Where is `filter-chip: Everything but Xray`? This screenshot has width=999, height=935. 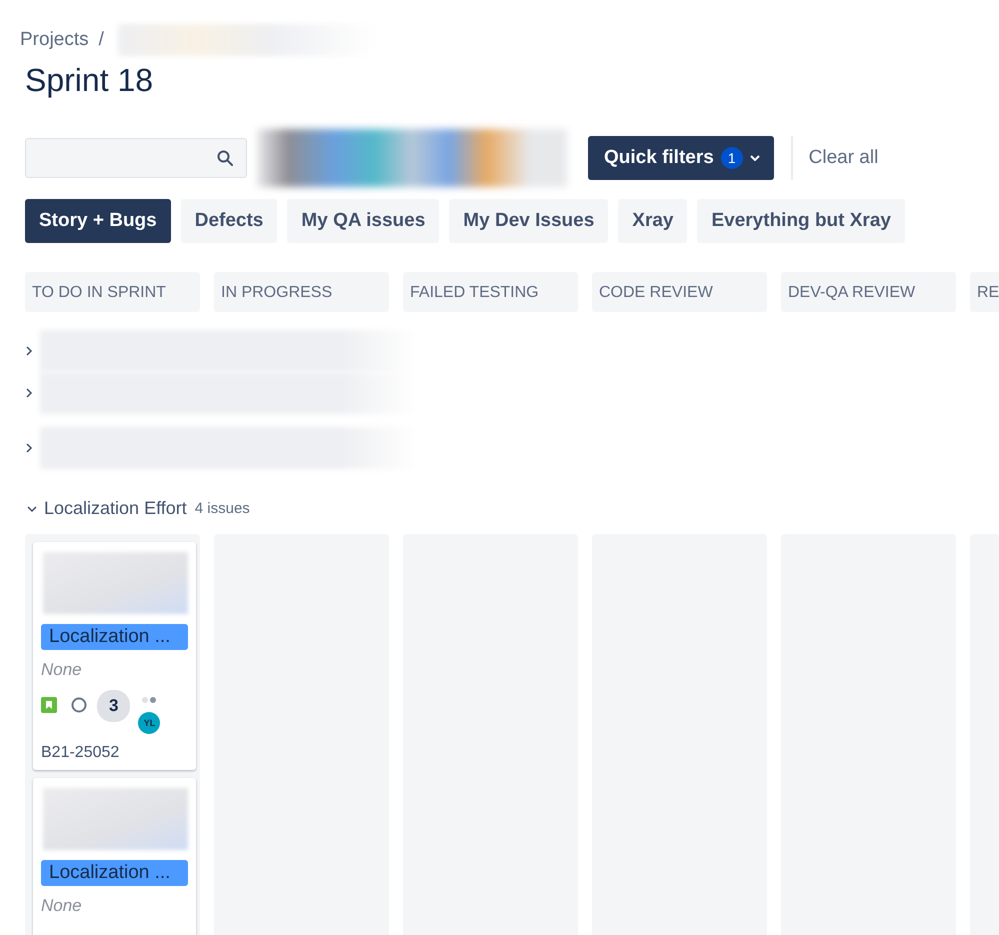
filter-chip: Everything but Xray is located at coordinates (801, 221).